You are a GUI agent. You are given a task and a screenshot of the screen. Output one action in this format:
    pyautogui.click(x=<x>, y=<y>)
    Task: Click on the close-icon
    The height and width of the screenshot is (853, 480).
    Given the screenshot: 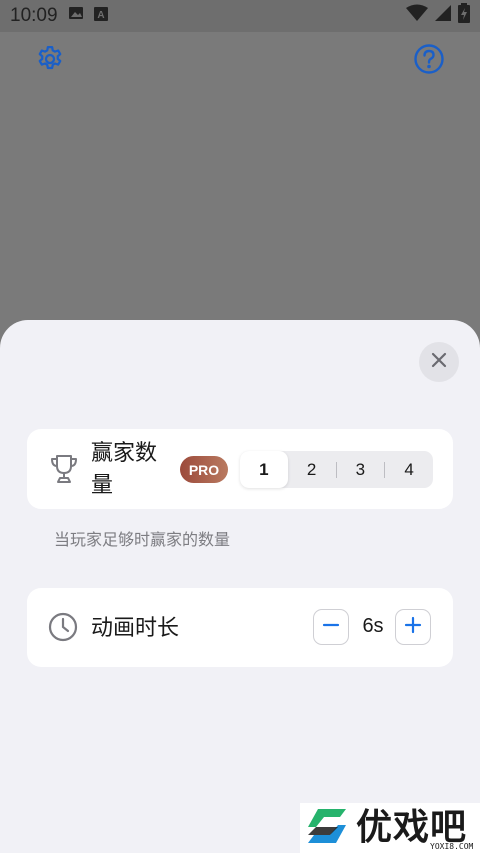 What is the action you would take?
    pyautogui.click(x=439, y=362)
    